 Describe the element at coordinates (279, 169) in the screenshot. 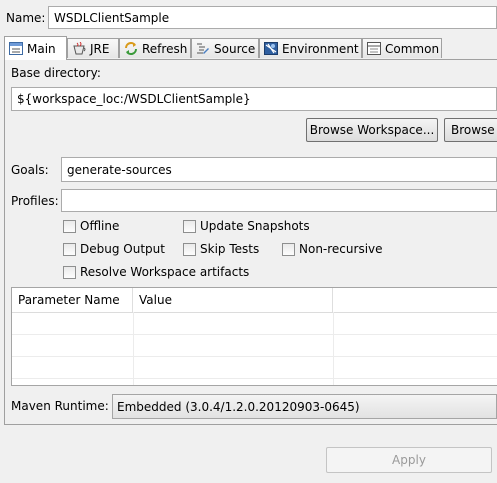

I see `goals-input: generate-sources` at that location.